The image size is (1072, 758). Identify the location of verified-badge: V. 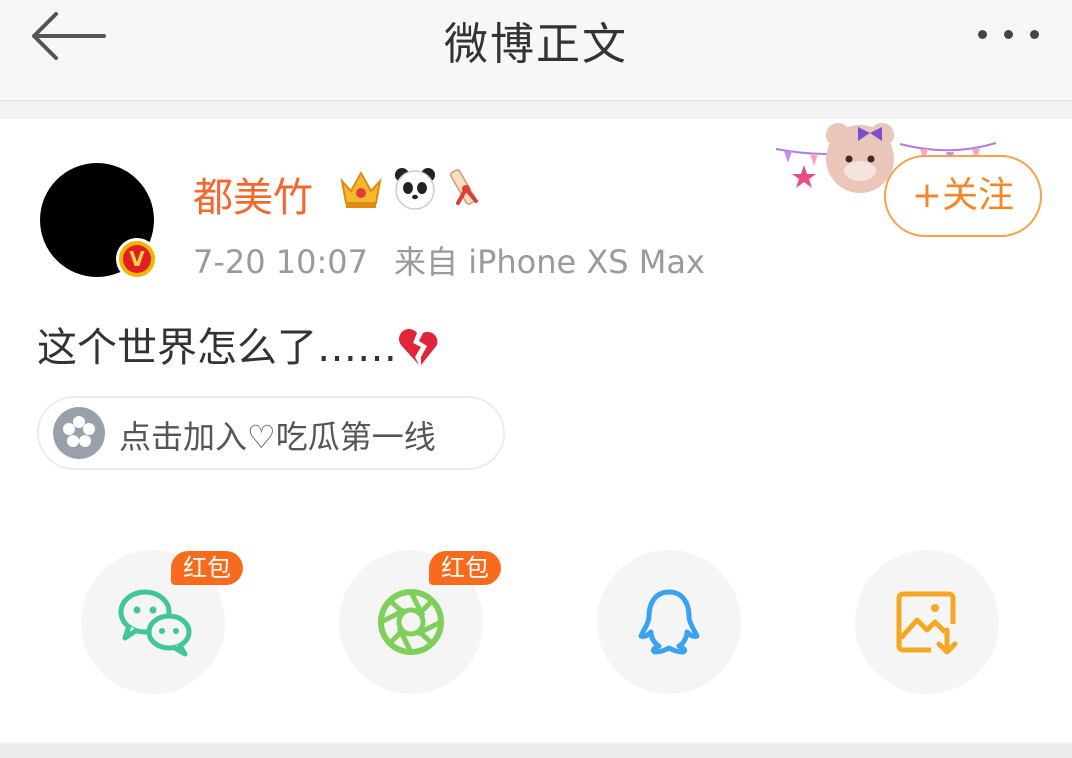
(137, 259).